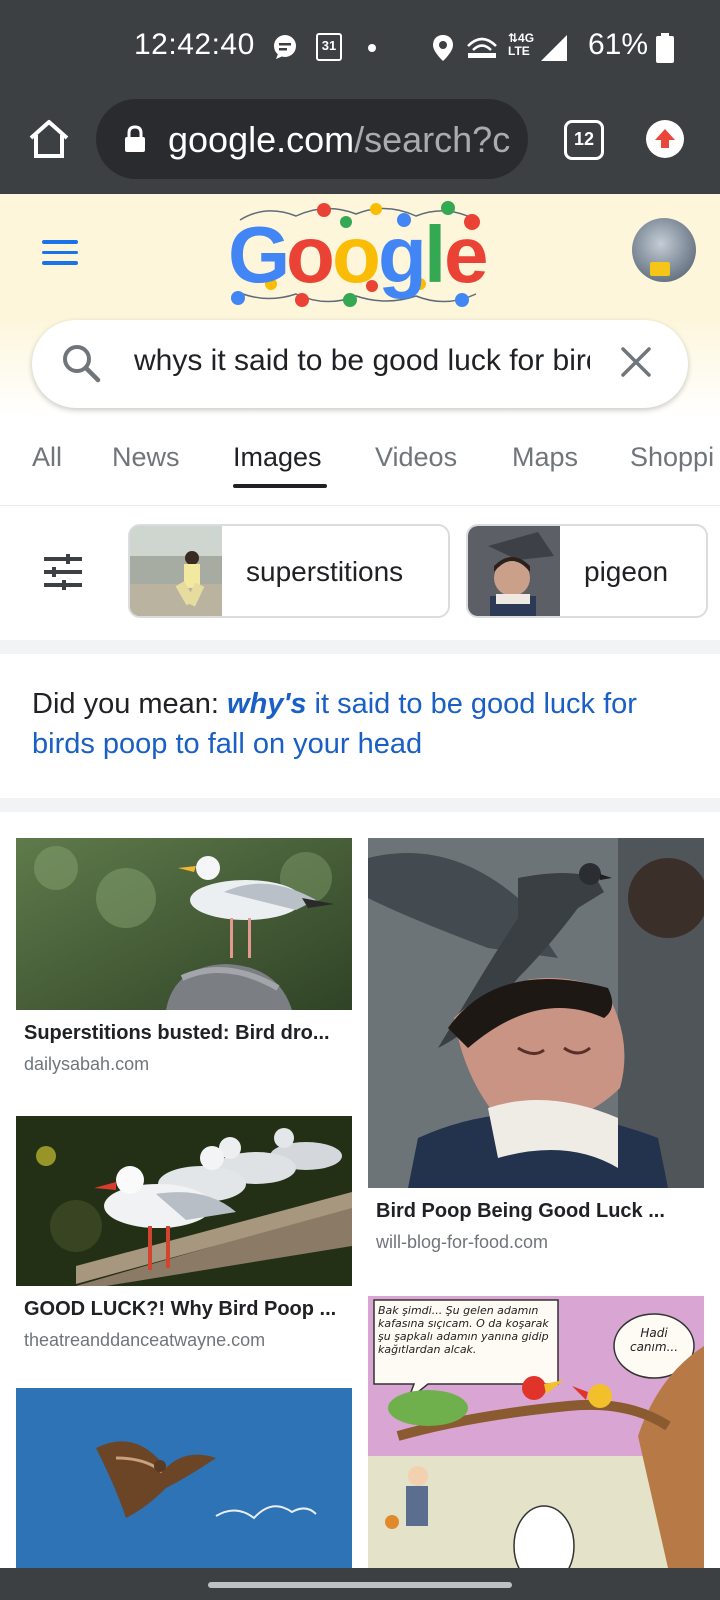  I want to click on battery-icon, so click(665, 48).